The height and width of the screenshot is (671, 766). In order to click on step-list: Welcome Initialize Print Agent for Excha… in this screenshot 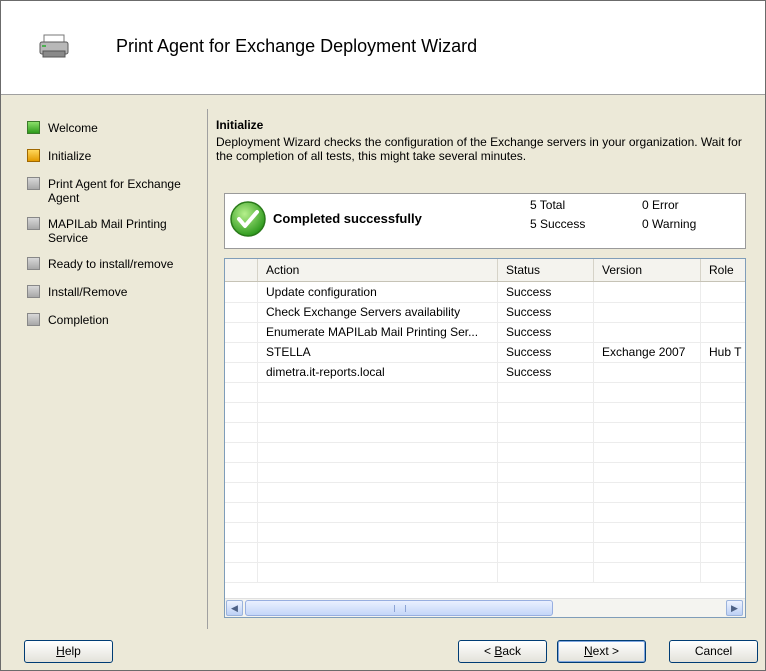, I will do `click(117, 231)`.